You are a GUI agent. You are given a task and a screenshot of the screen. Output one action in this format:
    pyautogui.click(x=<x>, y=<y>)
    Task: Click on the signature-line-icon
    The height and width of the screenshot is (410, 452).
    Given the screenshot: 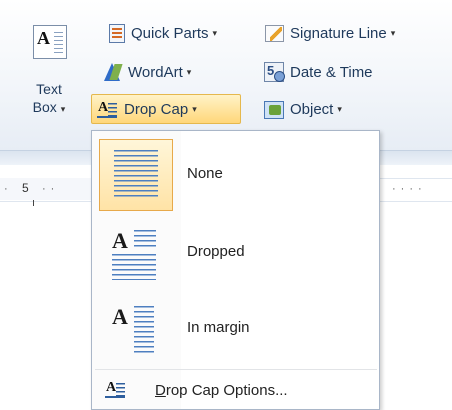 What is the action you would take?
    pyautogui.click(x=274, y=33)
    